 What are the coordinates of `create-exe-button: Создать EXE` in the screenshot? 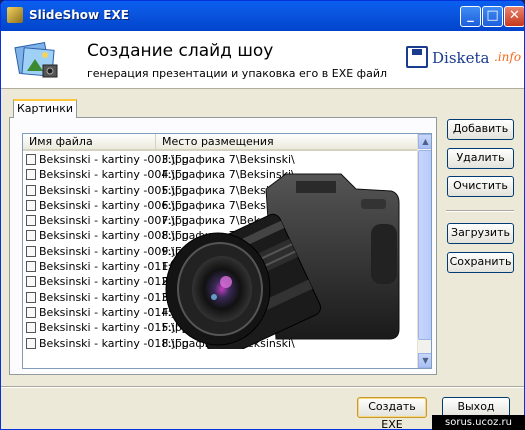 It's located at (392, 413).